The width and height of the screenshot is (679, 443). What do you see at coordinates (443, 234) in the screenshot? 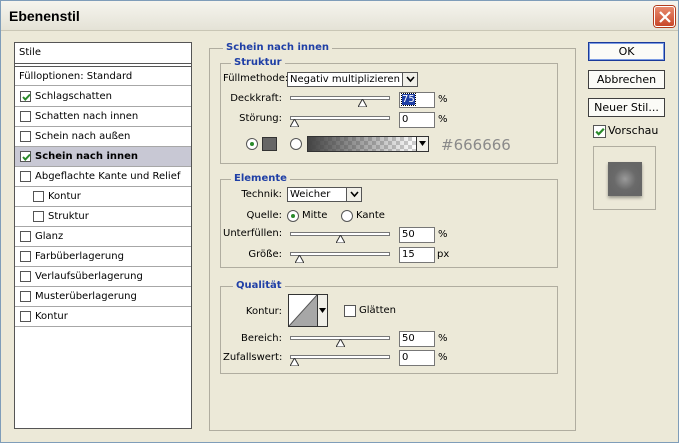
I see `choke-unit: %` at bounding box center [443, 234].